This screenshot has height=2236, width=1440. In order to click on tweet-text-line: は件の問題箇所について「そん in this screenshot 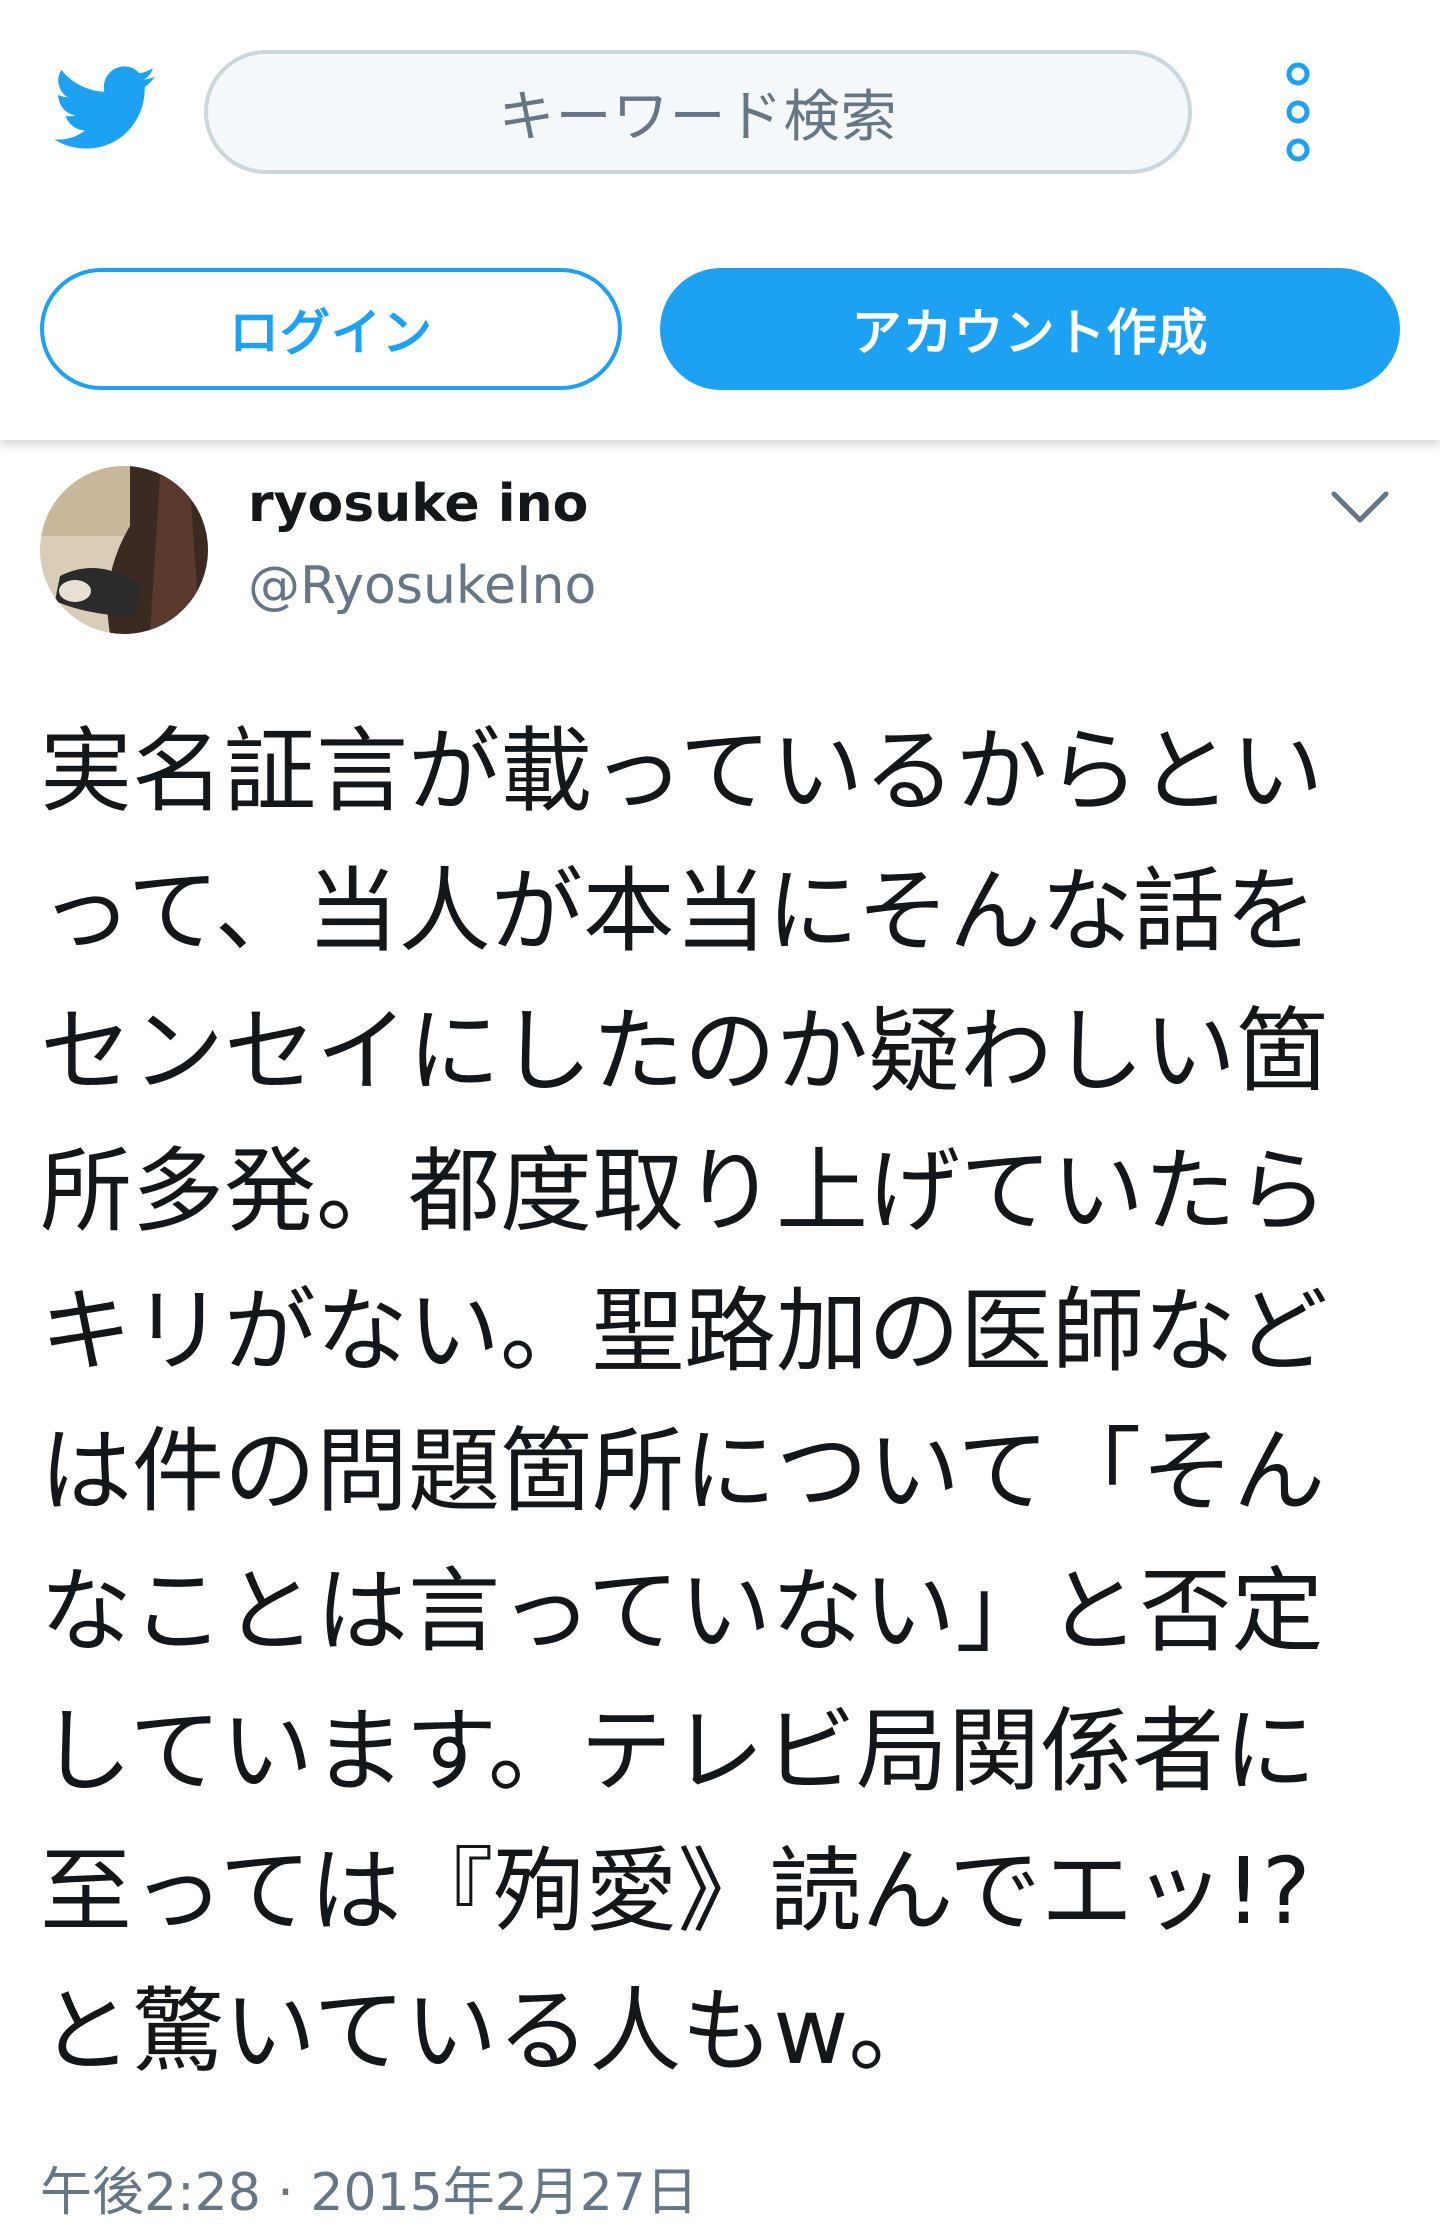, I will do `click(683, 1471)`.